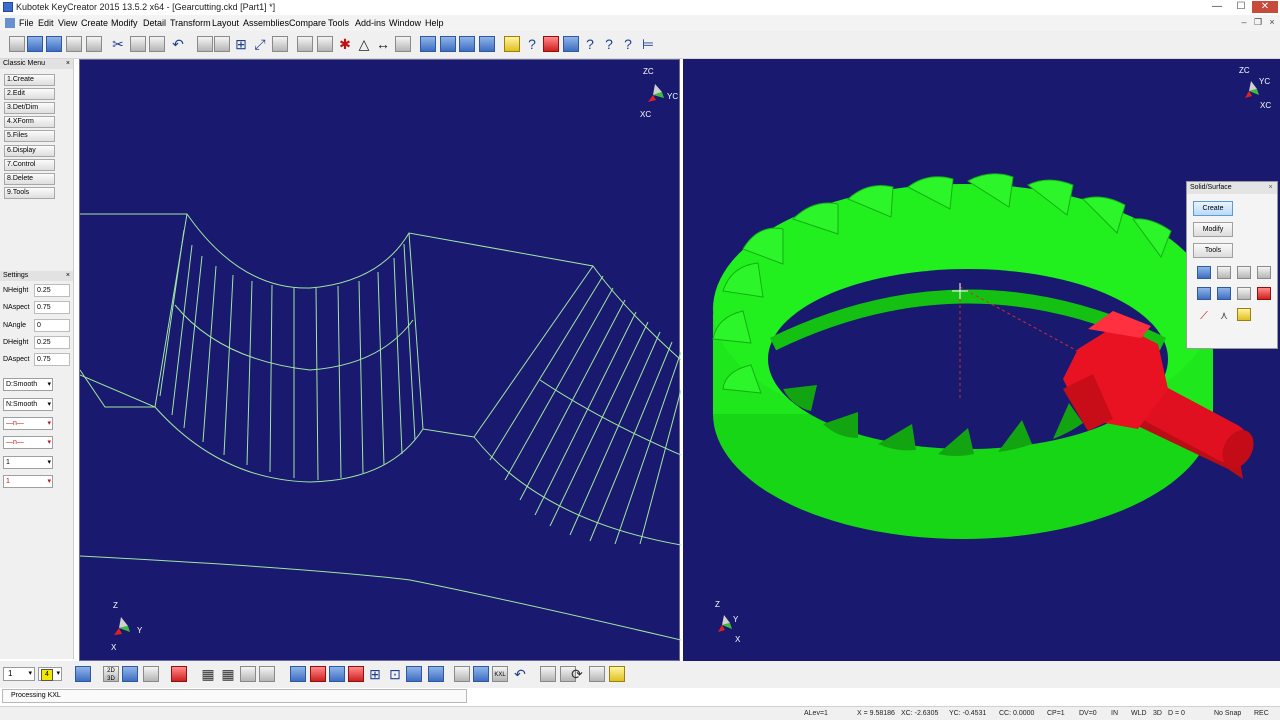 This screenshot has width=1280, height=720. Describe the element at coordinates (228, 674) in the screenshot. I see `grid-settings-icon: ▦` at that location.